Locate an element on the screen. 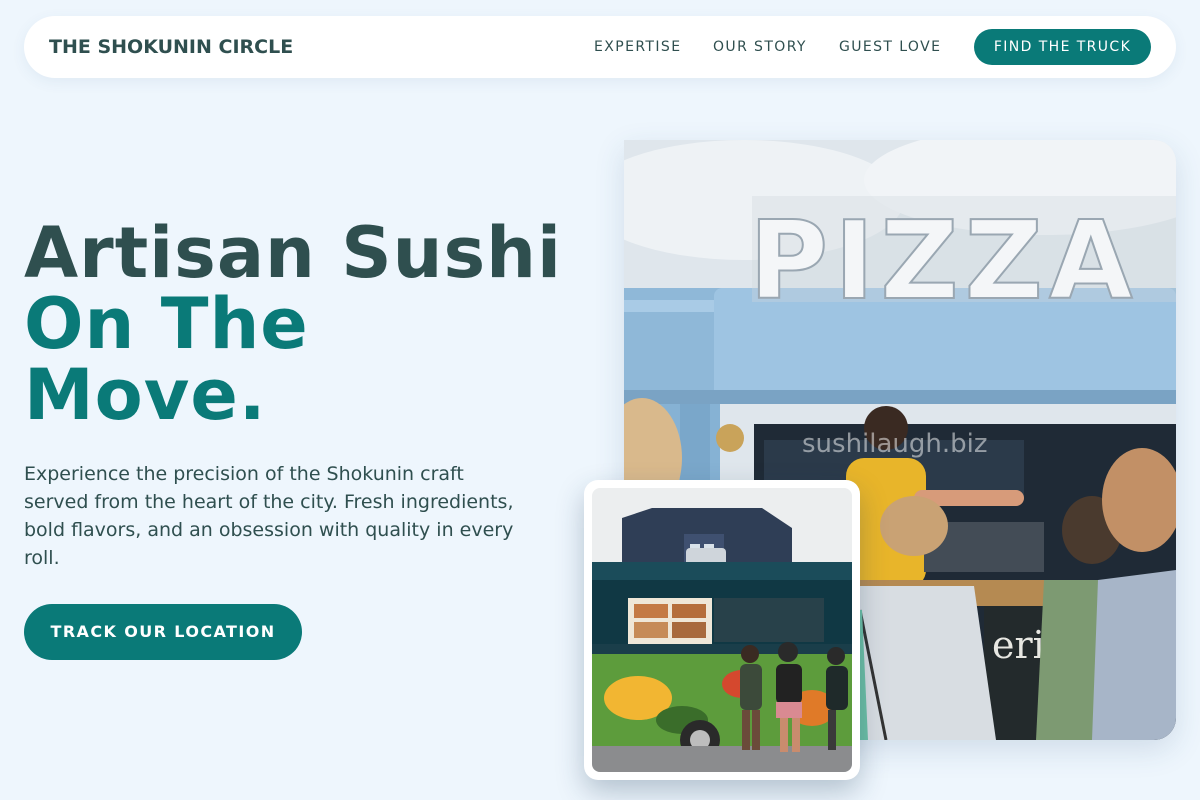 The width and height of the screenshot is (1200, 800). nav-link-expertise: EXPERTISE is located at coordinates (637, 47).